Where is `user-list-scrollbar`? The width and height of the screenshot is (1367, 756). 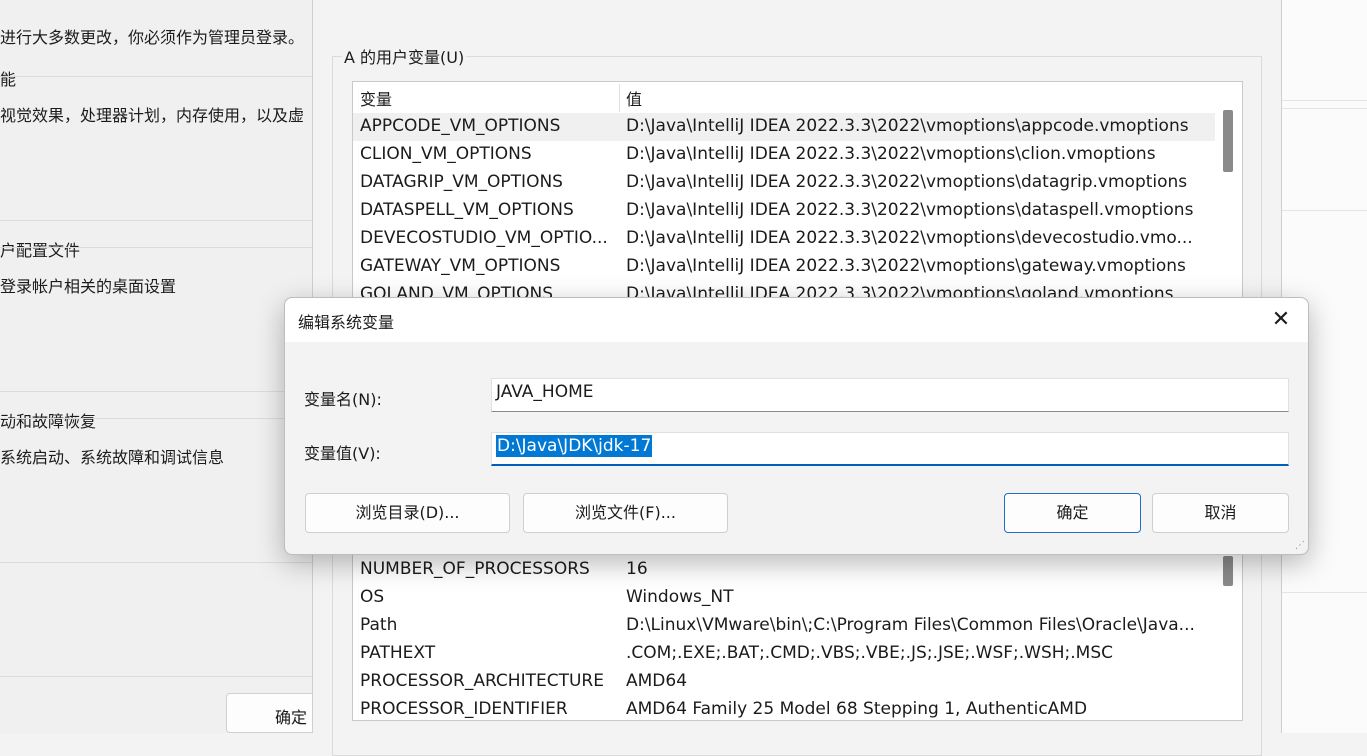 user-list-scrollbar is located at coordinates (1228, 141).